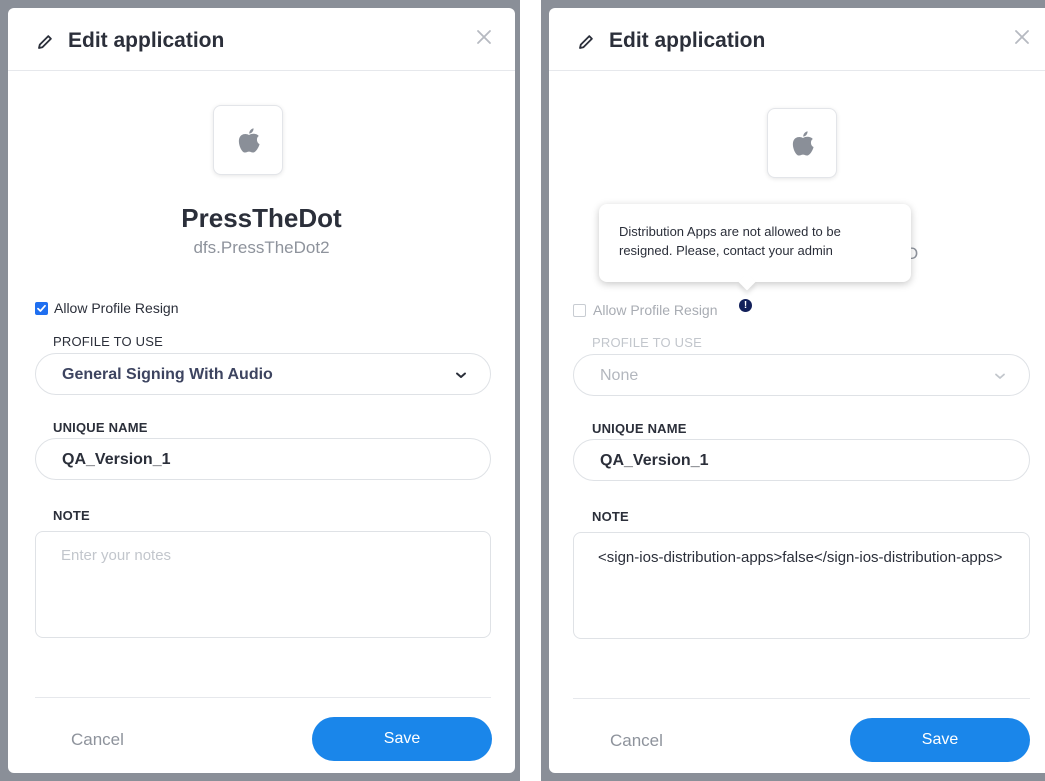 The image size is (1045, 781). I want to click on bundle-id: dfs.PressTheDot2, so click(261, 247).